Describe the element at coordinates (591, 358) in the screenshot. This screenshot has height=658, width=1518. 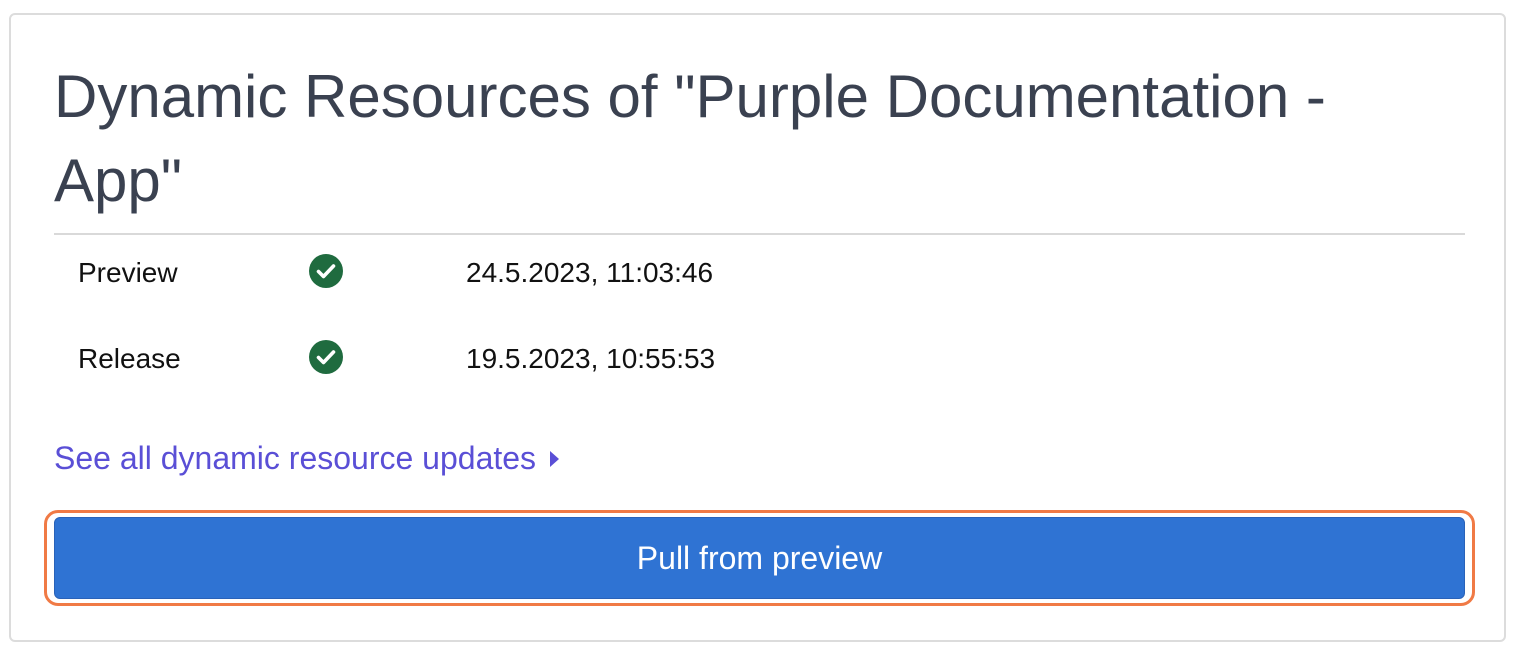
I see `resource-timestamp: 19.5.2023, 10:55:53` at that location.